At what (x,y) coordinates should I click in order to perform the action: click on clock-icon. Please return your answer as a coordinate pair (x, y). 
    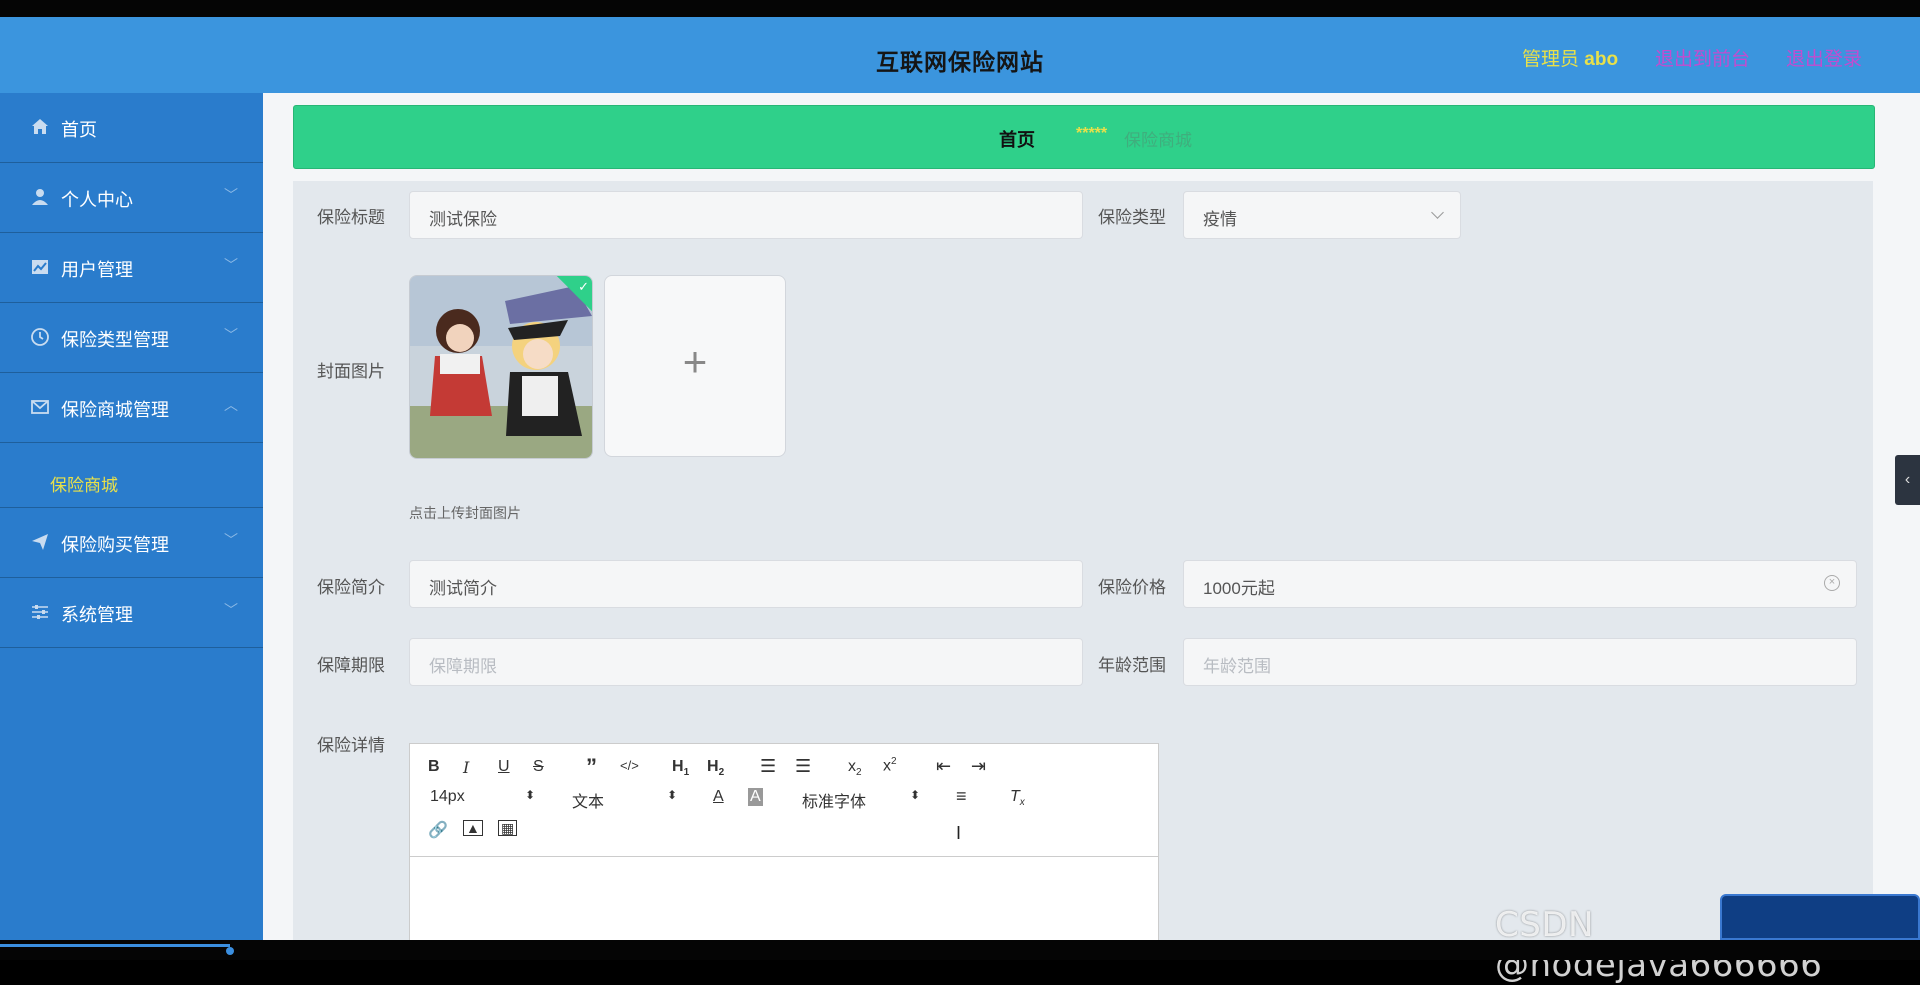
    Looking at the image, I should click on (40, 337).